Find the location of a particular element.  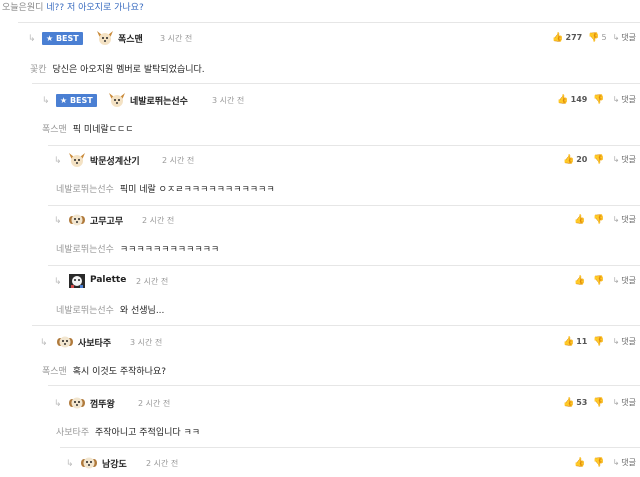

reply-target: 네발로뛰는선수 is located at coordinates (85, 311).